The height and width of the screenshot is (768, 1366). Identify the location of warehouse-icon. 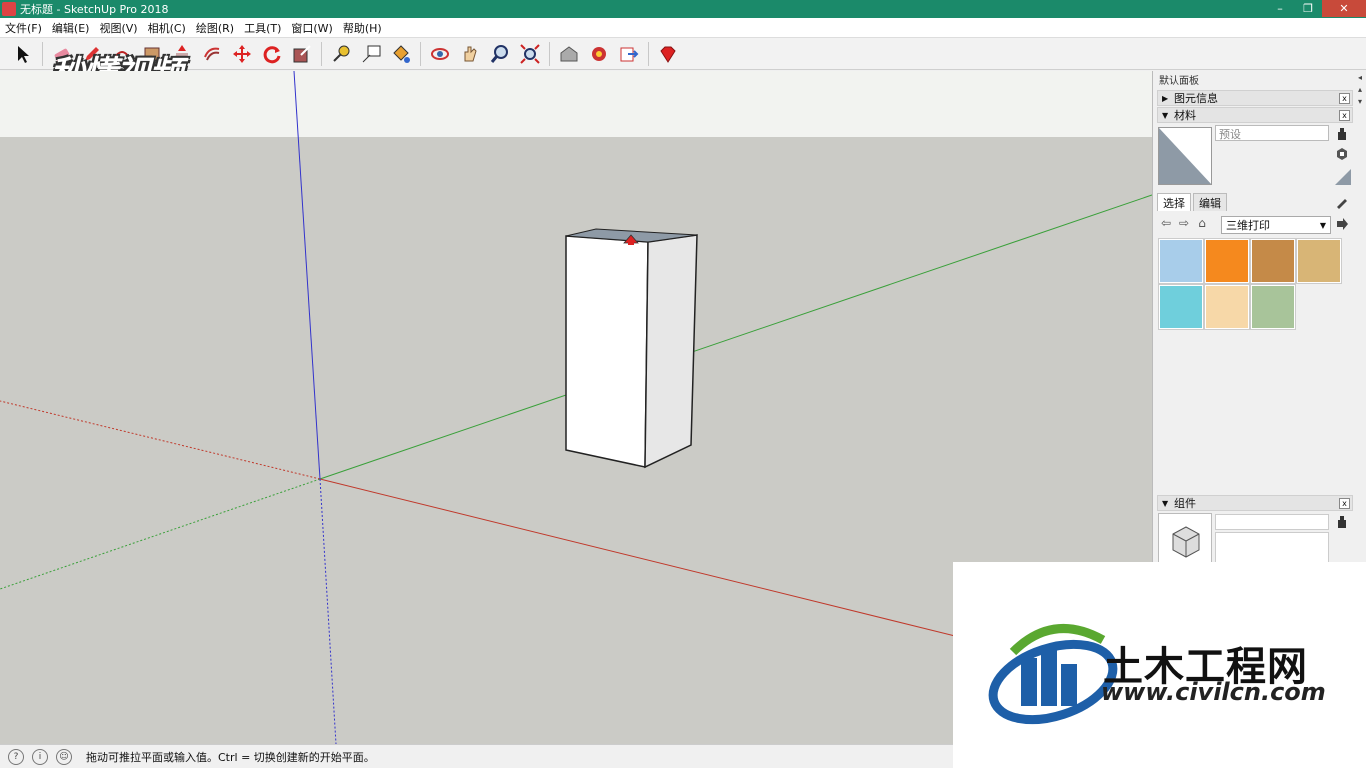
(569, 54).